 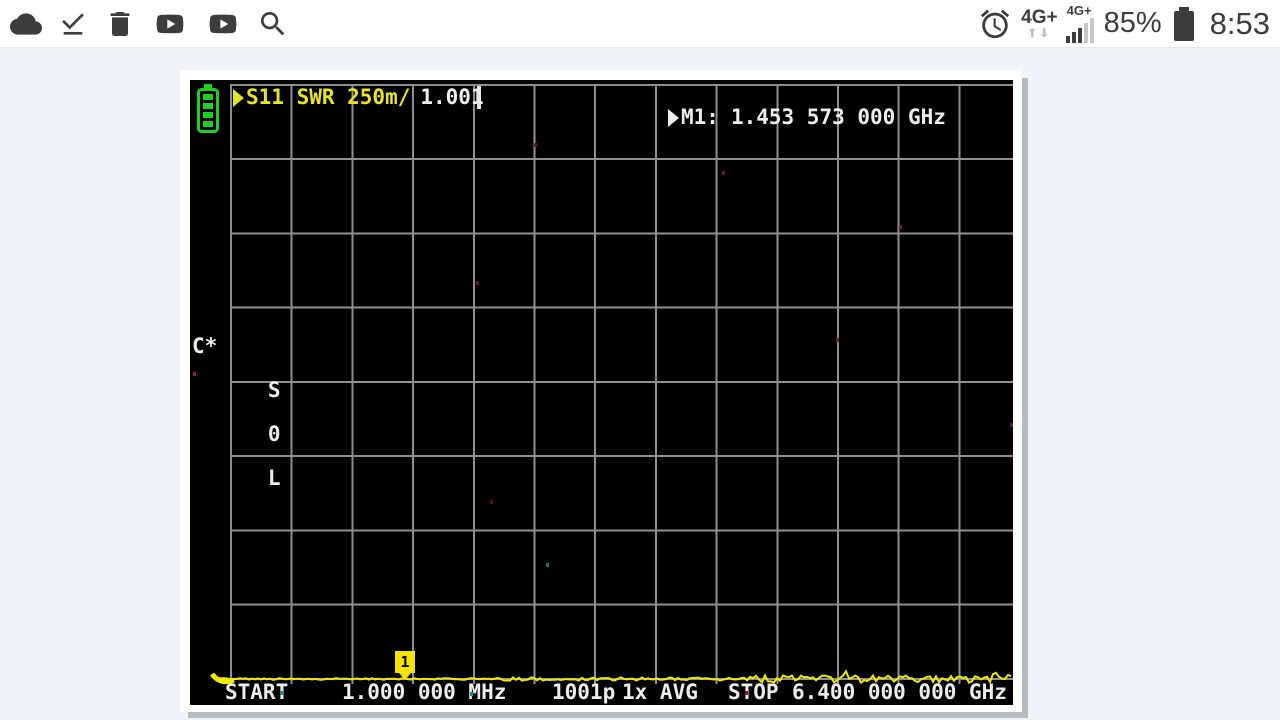 I want to click on battery-percent-label: 85%, so click(x=1132, y=23).